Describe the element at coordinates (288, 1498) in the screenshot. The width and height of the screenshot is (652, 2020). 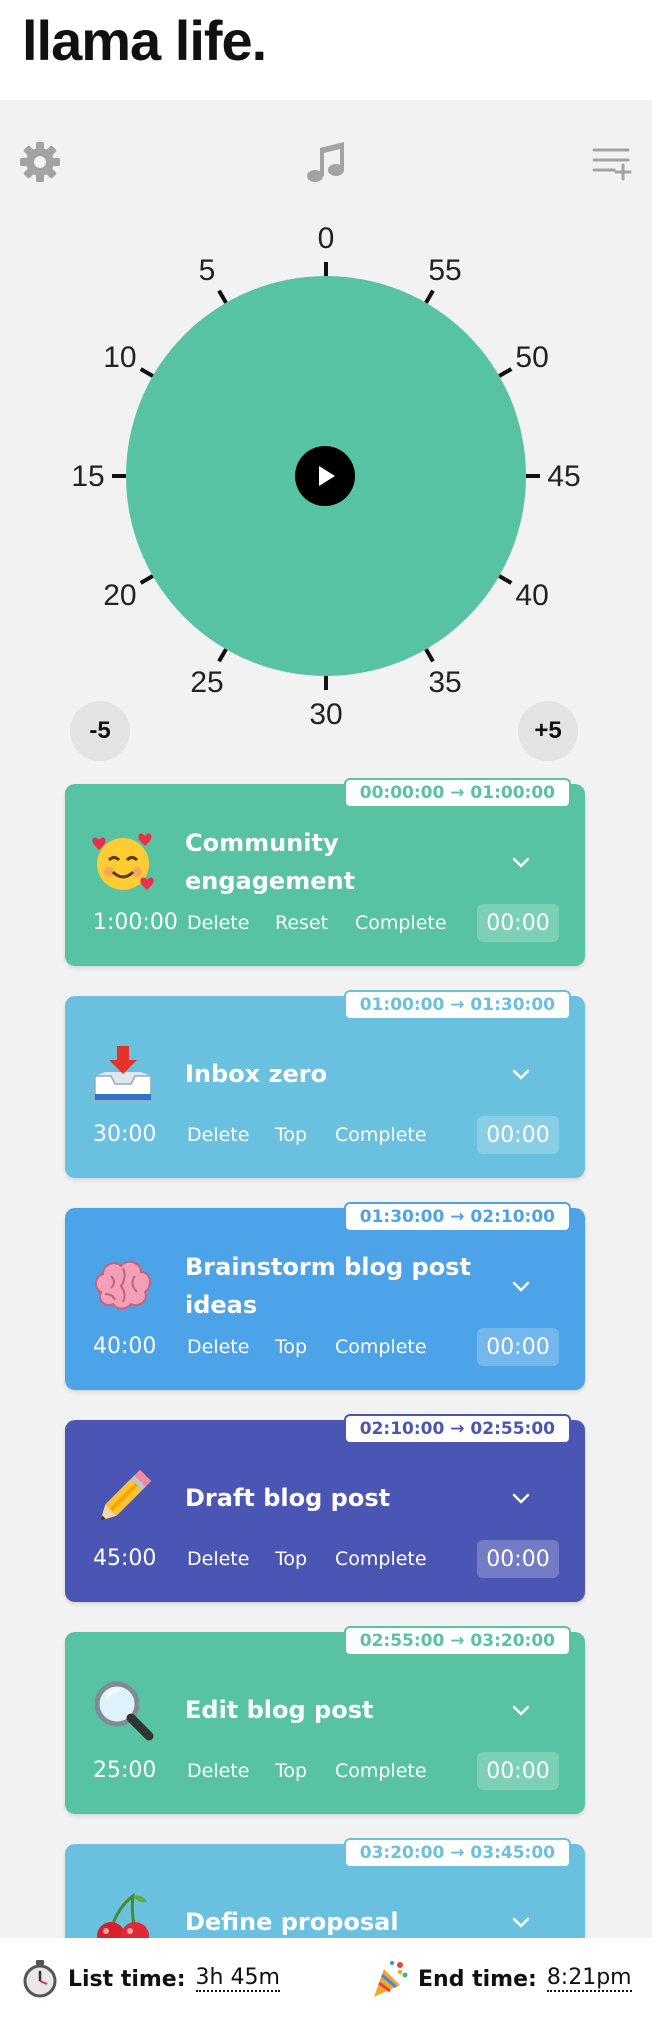
I see `task-title-text: Draft blog post` at that location.